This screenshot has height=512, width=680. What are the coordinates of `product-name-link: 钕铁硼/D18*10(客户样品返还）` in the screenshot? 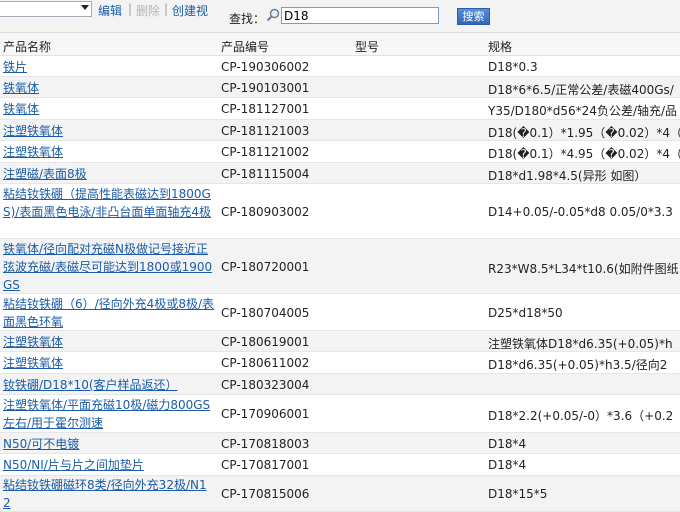 It's located at (108, 385).